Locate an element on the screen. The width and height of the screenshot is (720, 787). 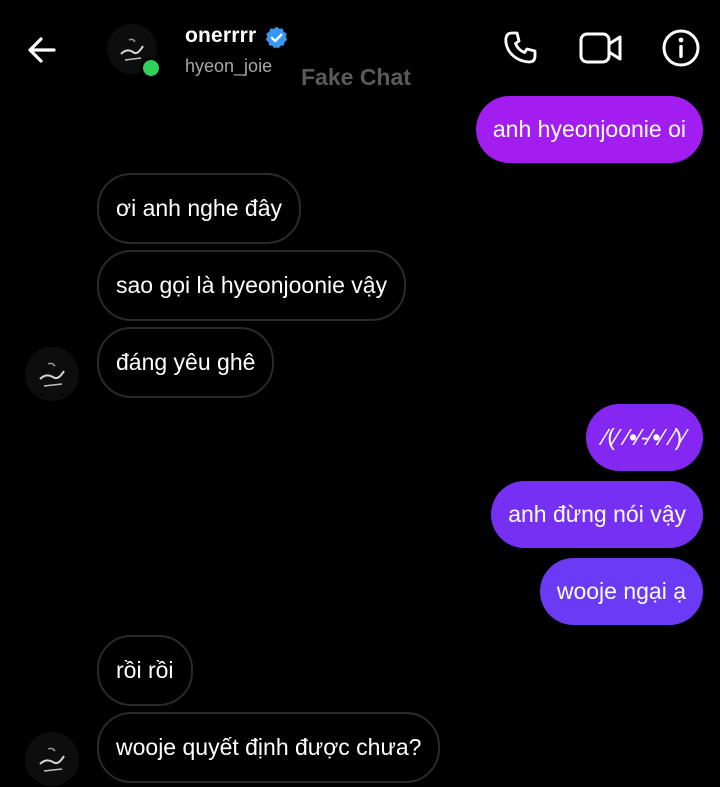
sent-message: ⁄(⁄ ⁄•⁄-⁄•⁄ ⁄)⁄ is located at coordinates (644, 437).